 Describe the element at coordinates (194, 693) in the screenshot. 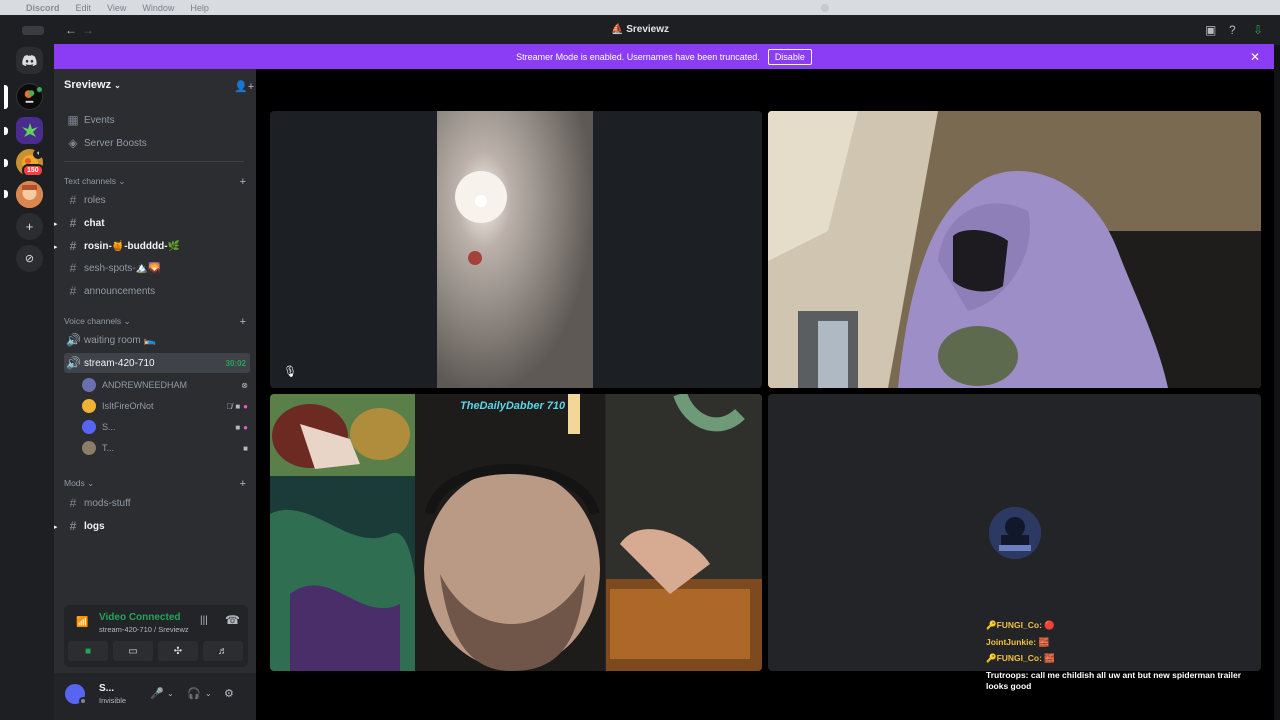

I see `headphones-icon: 🎧` at that location.